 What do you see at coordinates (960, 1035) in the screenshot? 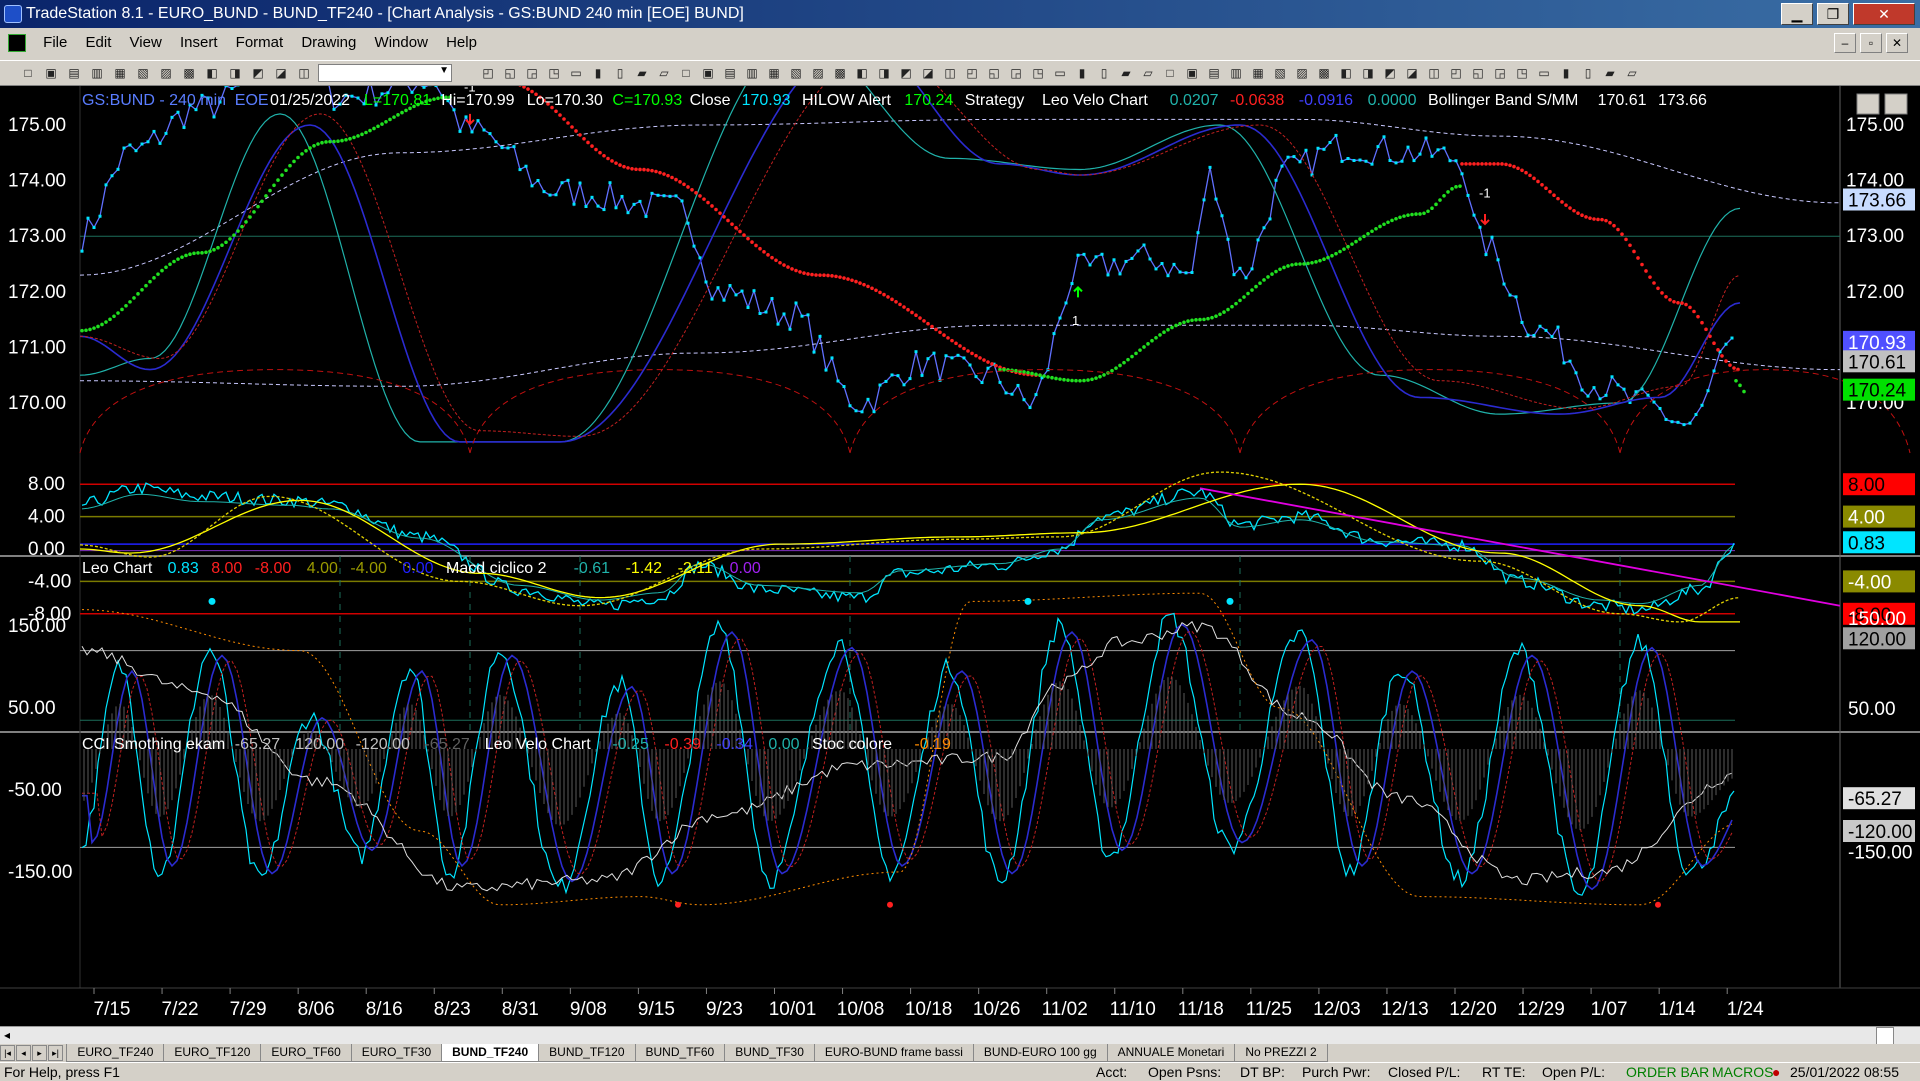
I see `horizontal-scrollbar: ◂` at bounding box center [960, 1035].